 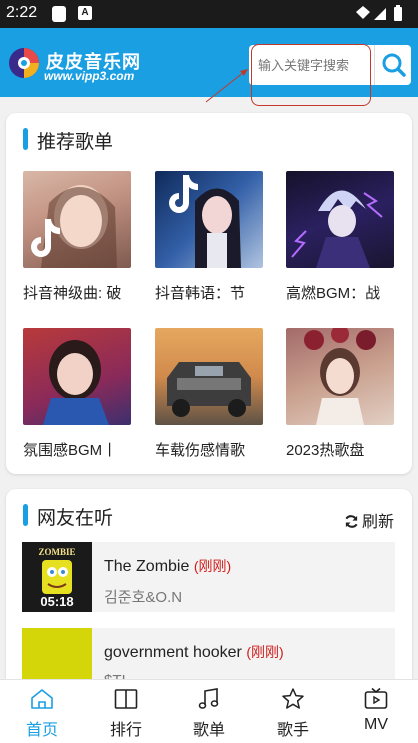 What do you see at coordinates (70, 450) in the screenshot?
I see `playlist-name: 氛围感BGM丨` at bounding box center [70, 450].